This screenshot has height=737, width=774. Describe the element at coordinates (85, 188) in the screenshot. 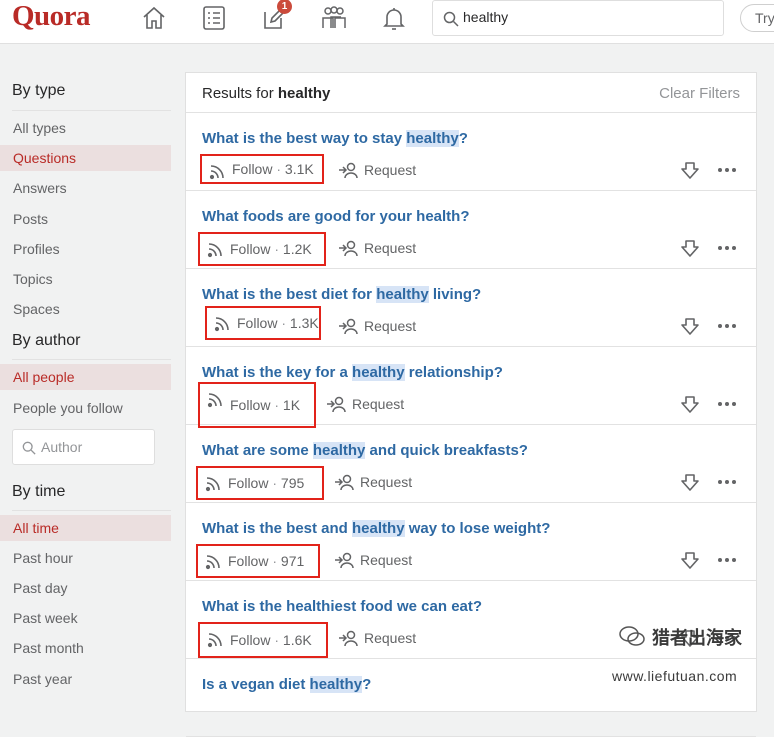

I see `filter-answers: Answers` at that location.